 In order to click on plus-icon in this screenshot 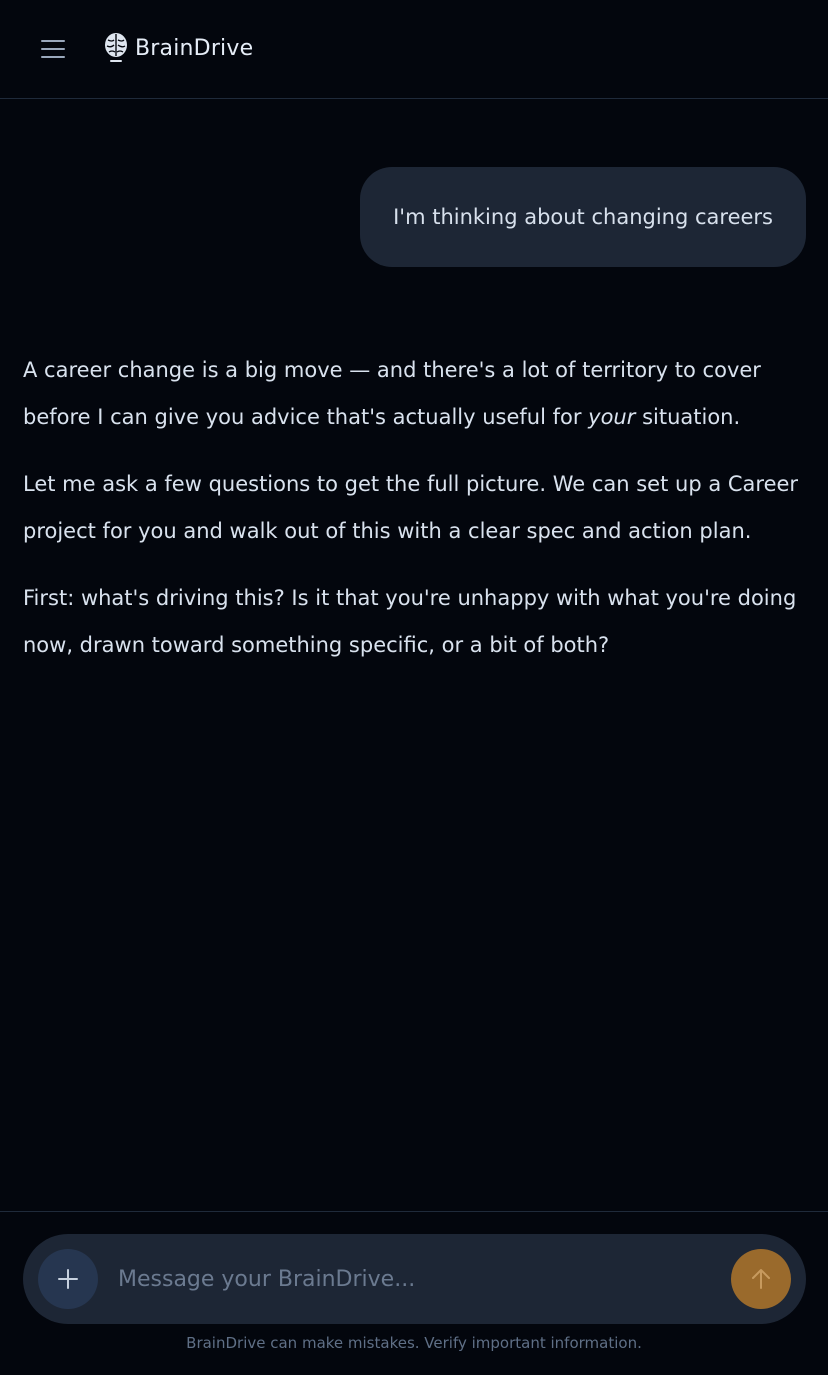, I will do `click(68, 1279)`.